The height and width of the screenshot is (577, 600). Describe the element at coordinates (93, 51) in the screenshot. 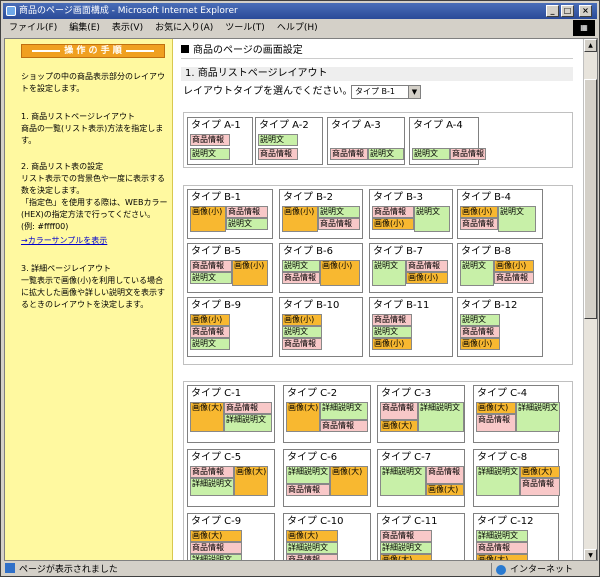

I see `sidebar-heading: 操 作 の 手 順` at that location.